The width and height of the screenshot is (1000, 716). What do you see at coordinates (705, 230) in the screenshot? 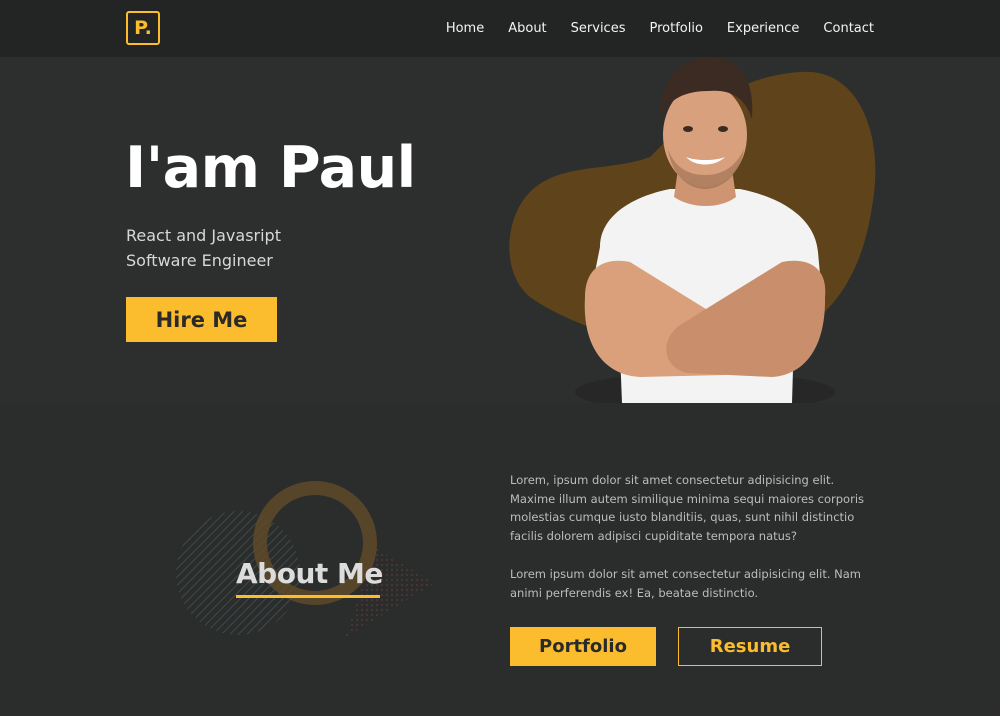
I see `profile-photo` at bounding box center [705, 230].